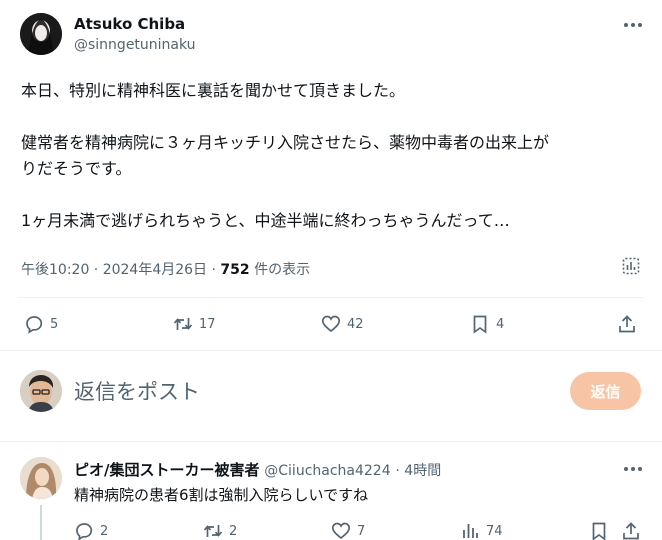  I want to click on view-count-suffix: 件の表示, so click(280, 270).